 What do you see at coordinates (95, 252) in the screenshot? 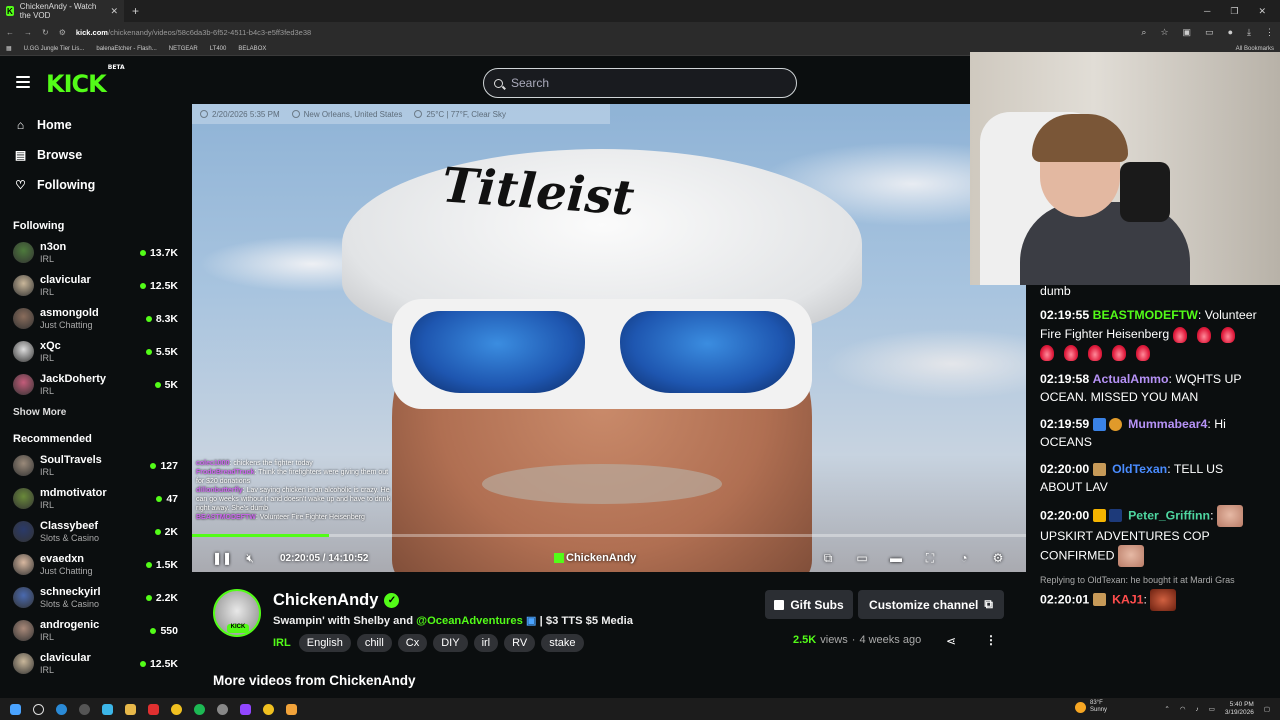
I see `sidebar-channel-n3on: n3on IRL 13.7K` at bounding box center [95, 252].